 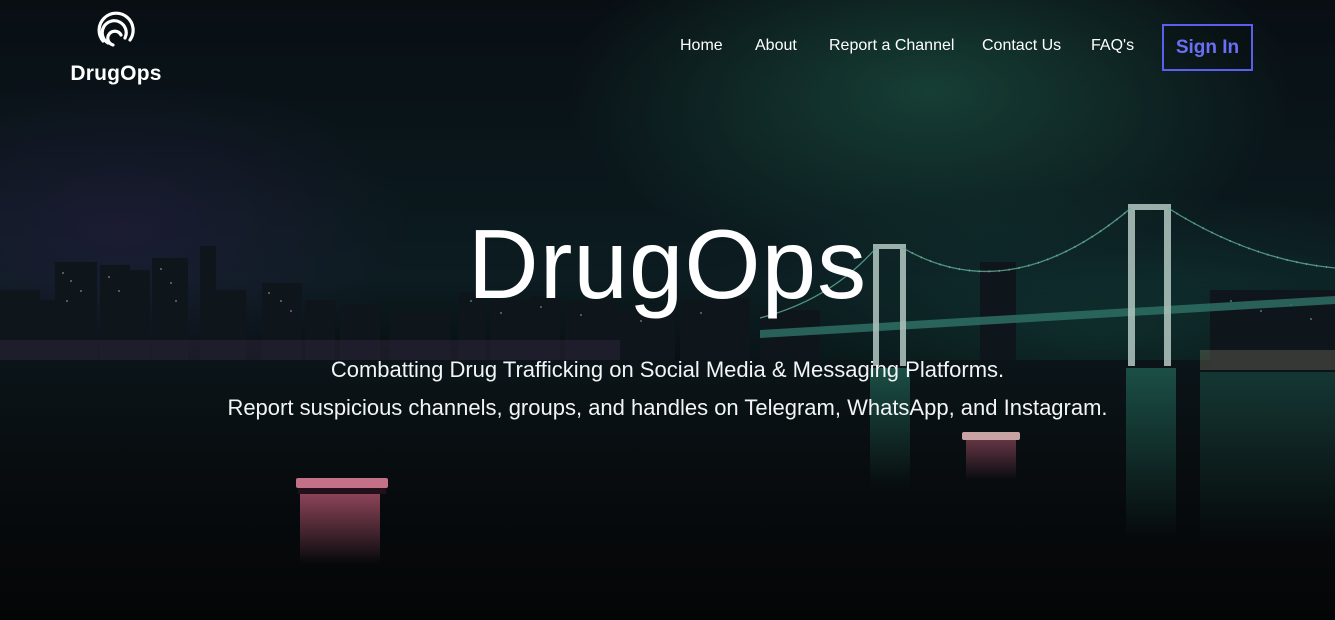 What do you see at coordinates (1112, 46) in the screenshot?
I see `nav-item-faq: FAQ's` at bounding box center [1112, 46].